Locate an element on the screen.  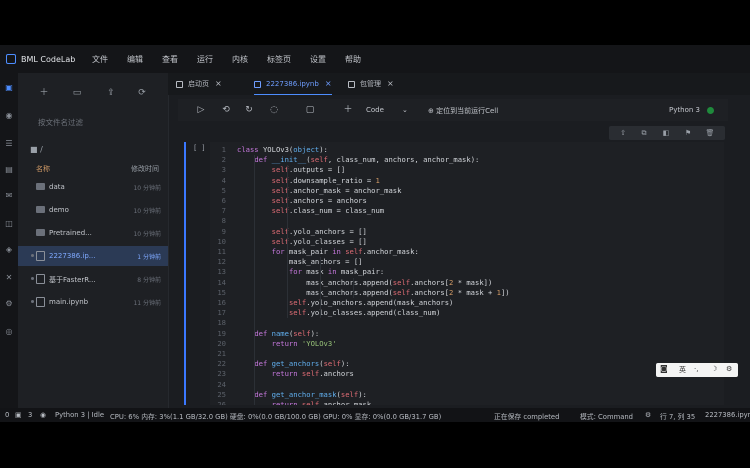
cell-toolbar: ⇧ ⧉ ◧ ⚑ 🗑 is located at coordinates (667, 133).